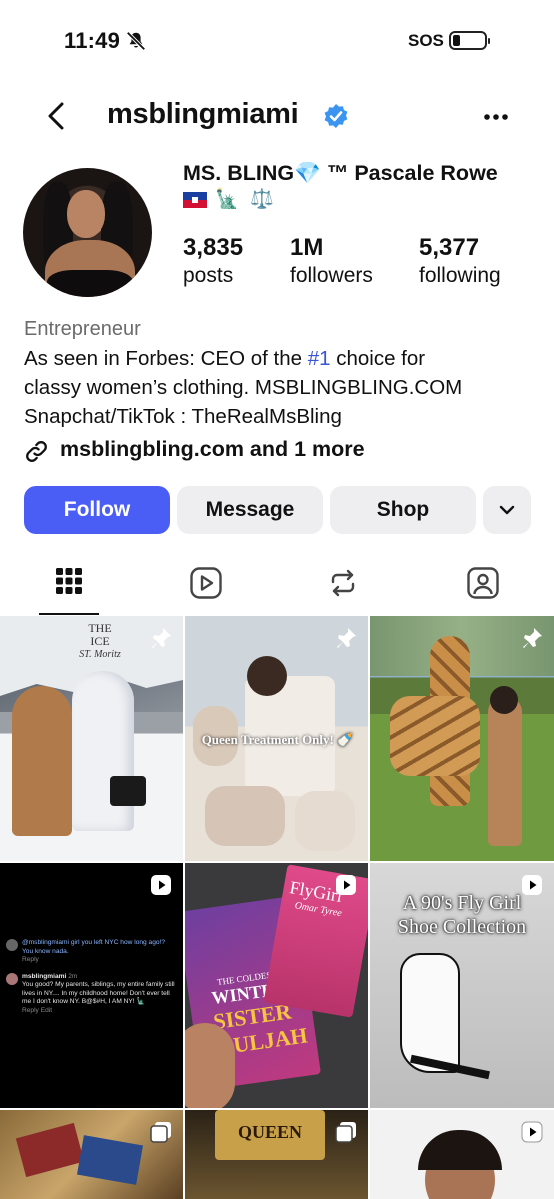  What do you see at coordinates (307, 173) in the screenshot?
I see `gem-emoji: 💎` at bounding box center [307, 173].